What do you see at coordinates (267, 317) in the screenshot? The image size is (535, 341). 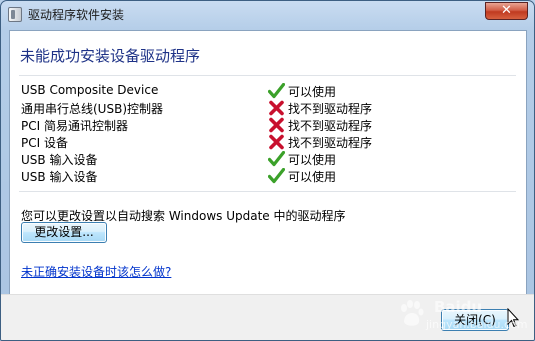 I see `dialog-footer: 关闭(C)` at bounding box center [267, 317].